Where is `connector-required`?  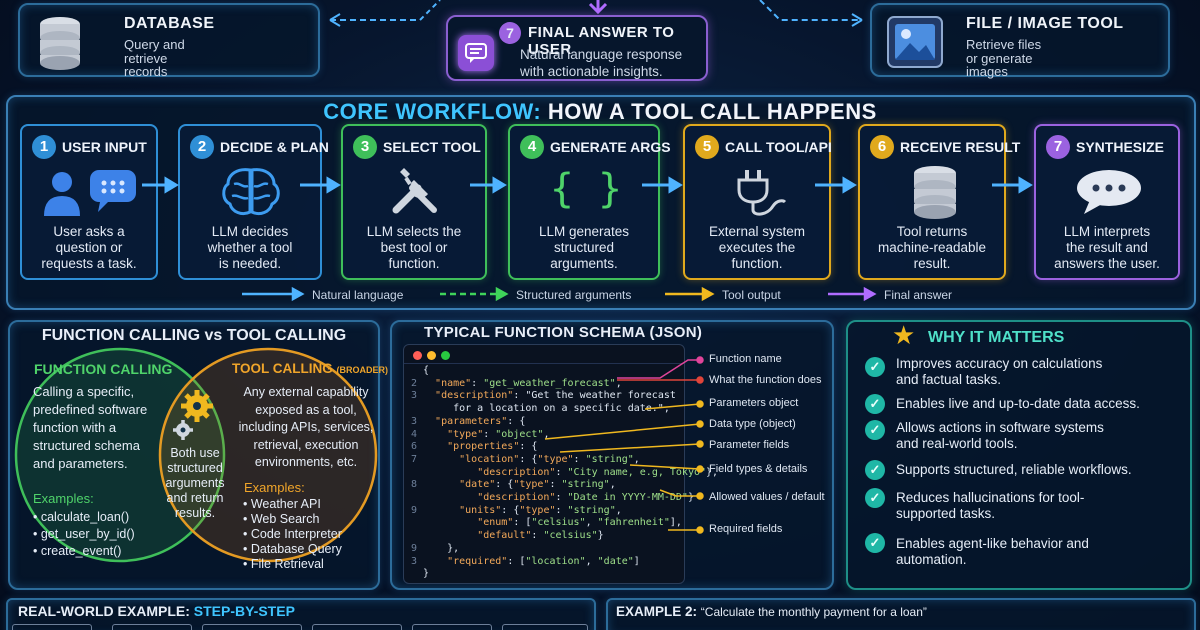
connector-required is located at coordinates (686, 530).